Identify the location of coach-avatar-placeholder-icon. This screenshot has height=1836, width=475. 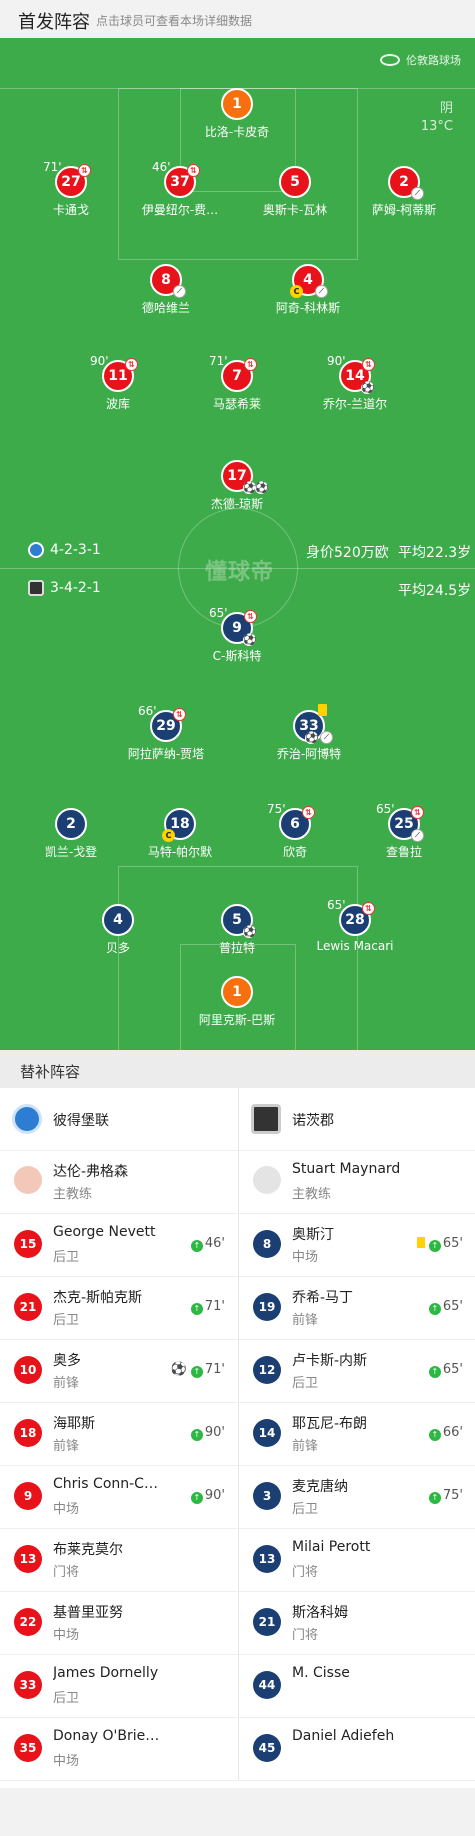
(267, 1180).